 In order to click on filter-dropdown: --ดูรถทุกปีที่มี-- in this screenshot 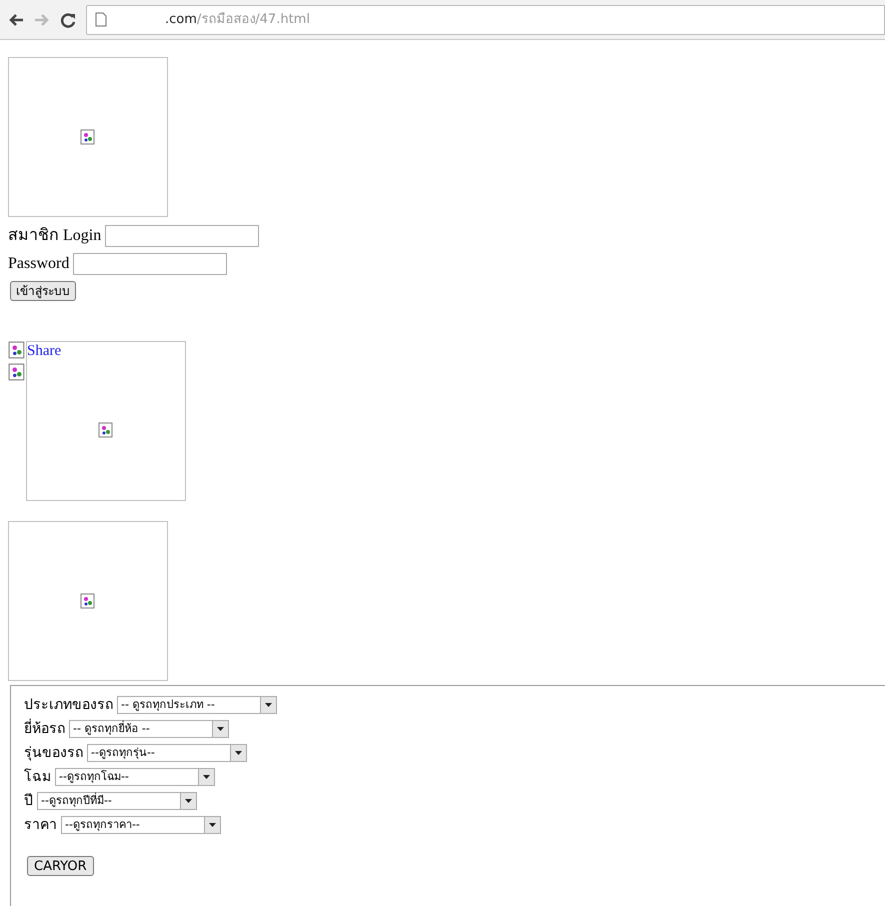, I will do `click(117, 801)`.